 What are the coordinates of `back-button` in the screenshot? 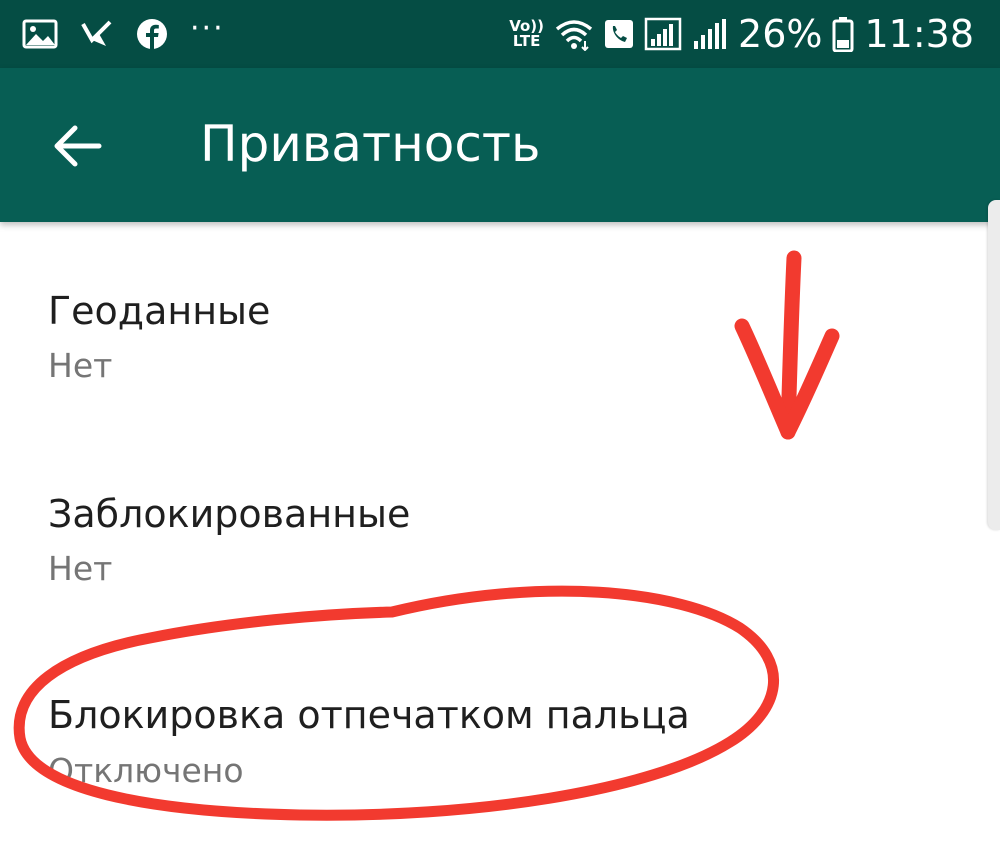 It's located at (78, 146).